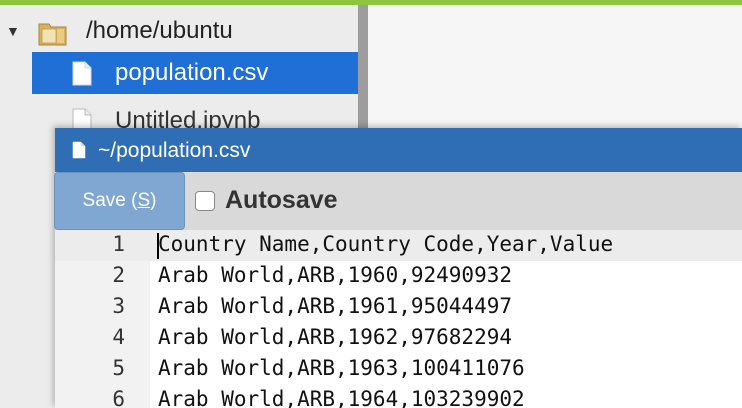 The width and height of the screenshot is (742, 408). What do you see at coordinates (398, 150) in the screenshot?
I see `dialog-title-bar: ~/population.csv` at bounding box center [398, 150].